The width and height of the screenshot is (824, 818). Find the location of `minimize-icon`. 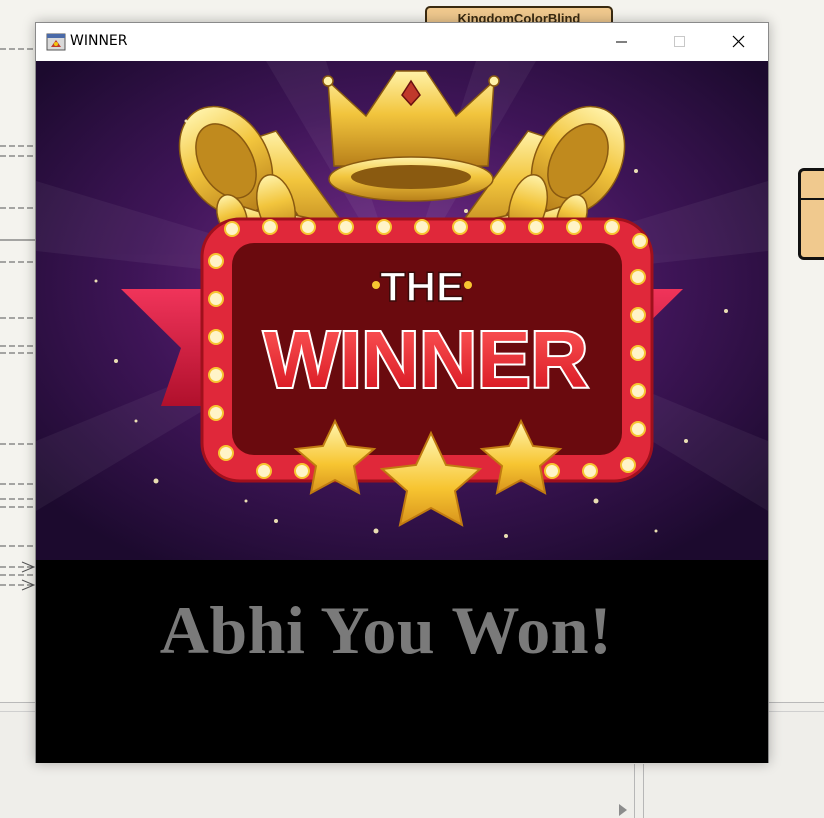

minimize-icon is located at coordinates (621, 42).